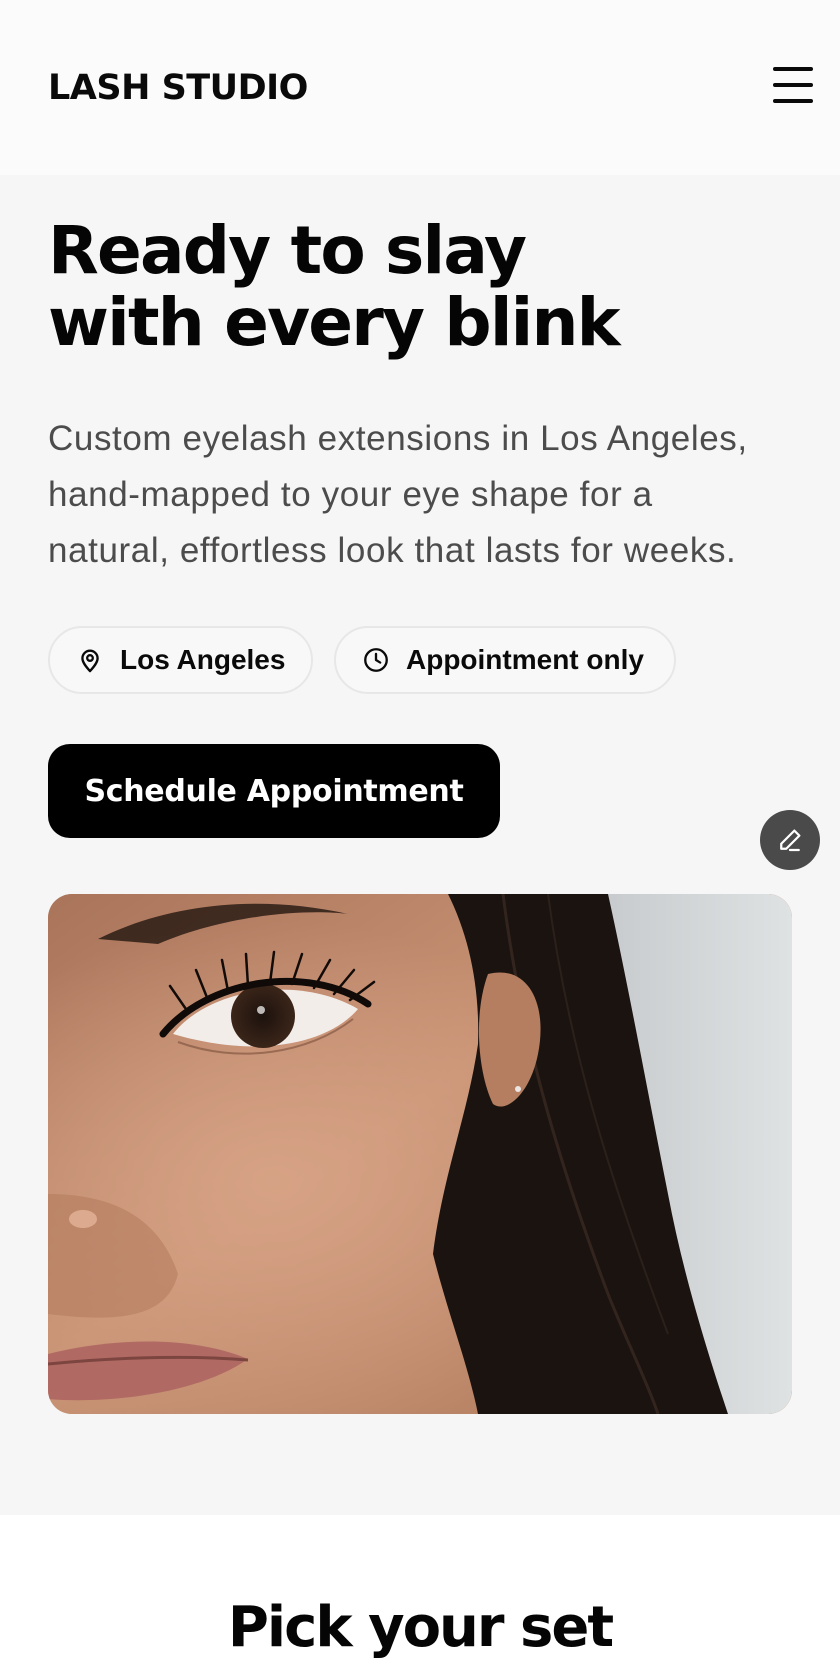 The width and height of the screenshot is (840, 1680). Describe the element at coordinates (274, 791) in the screenshot. I see `schedule-appointment-button: Schedule Appointment` at that location.